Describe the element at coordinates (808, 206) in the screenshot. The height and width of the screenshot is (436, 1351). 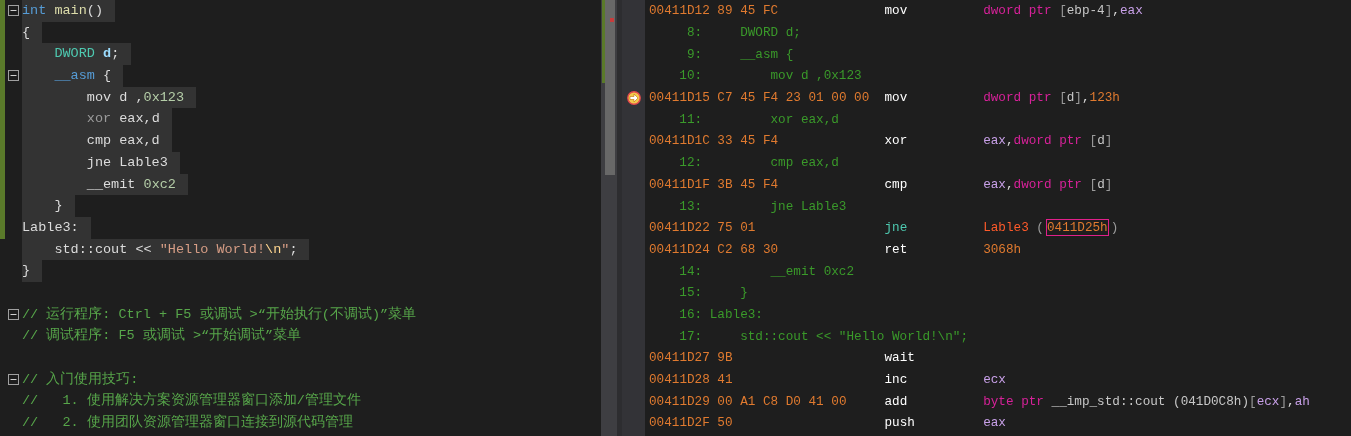
I see `source-line: jne Lable3` at that location.